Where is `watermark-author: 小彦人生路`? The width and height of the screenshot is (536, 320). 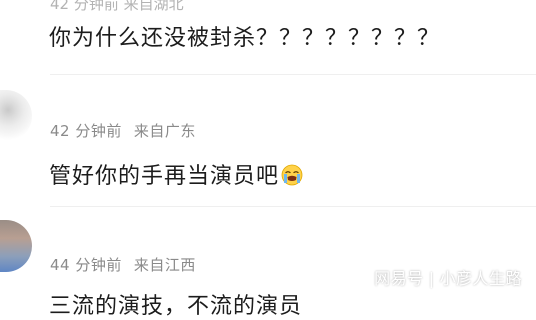 watermark-author: 小彦人生路 is located at coordinates (480, 278).